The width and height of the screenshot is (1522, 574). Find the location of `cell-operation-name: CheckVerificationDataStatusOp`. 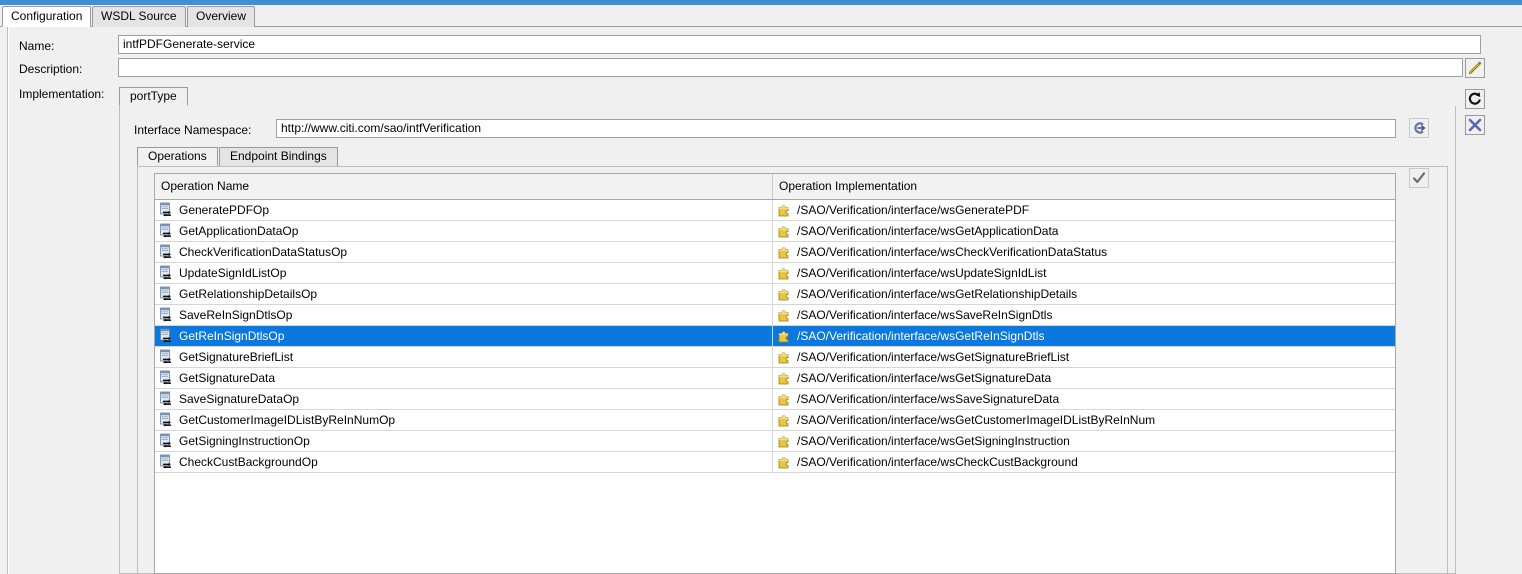

cell-operation-name: CheckVerificationDataStatusOp is located at coordinates (463, 252).